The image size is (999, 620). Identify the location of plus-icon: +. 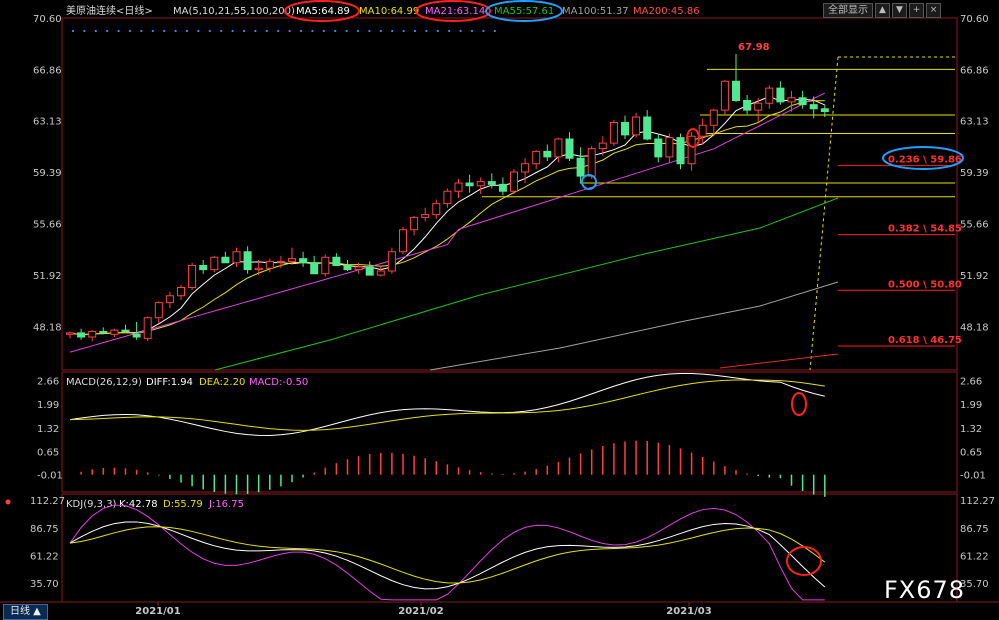
(916, 10).